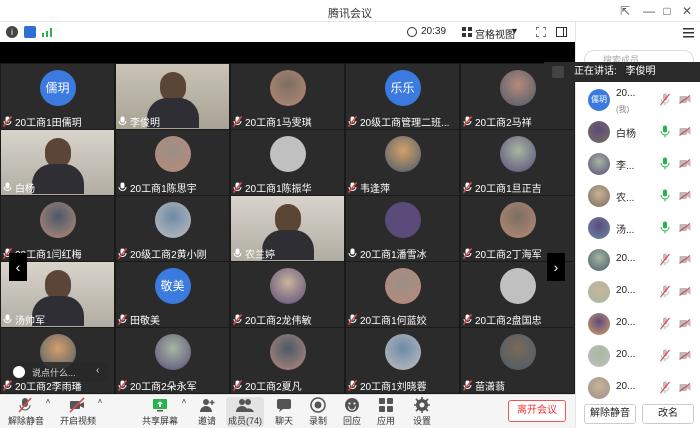 The image size is (700, 428). Describe the element at coordinates (402, 228) in the screenshot. I see `participant-tile: 20工商1潘雪冰` at that location.